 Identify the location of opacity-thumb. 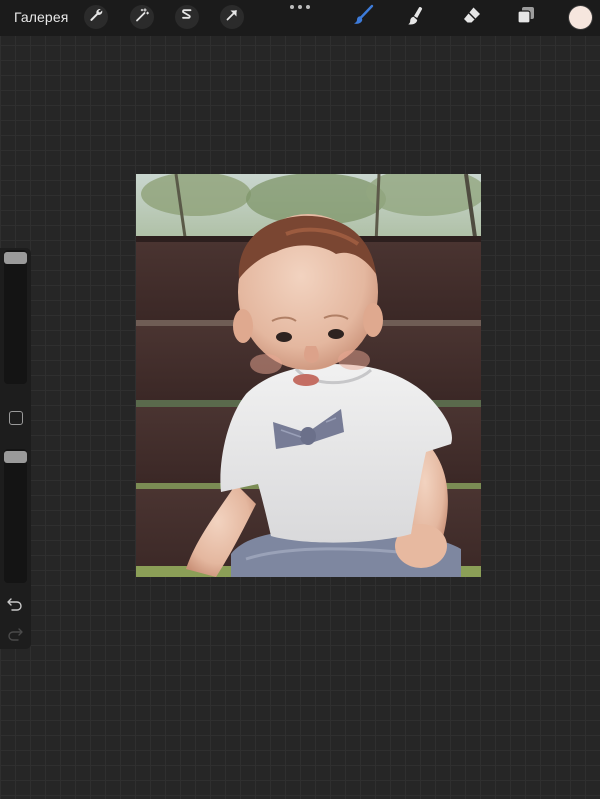
(15, 457).